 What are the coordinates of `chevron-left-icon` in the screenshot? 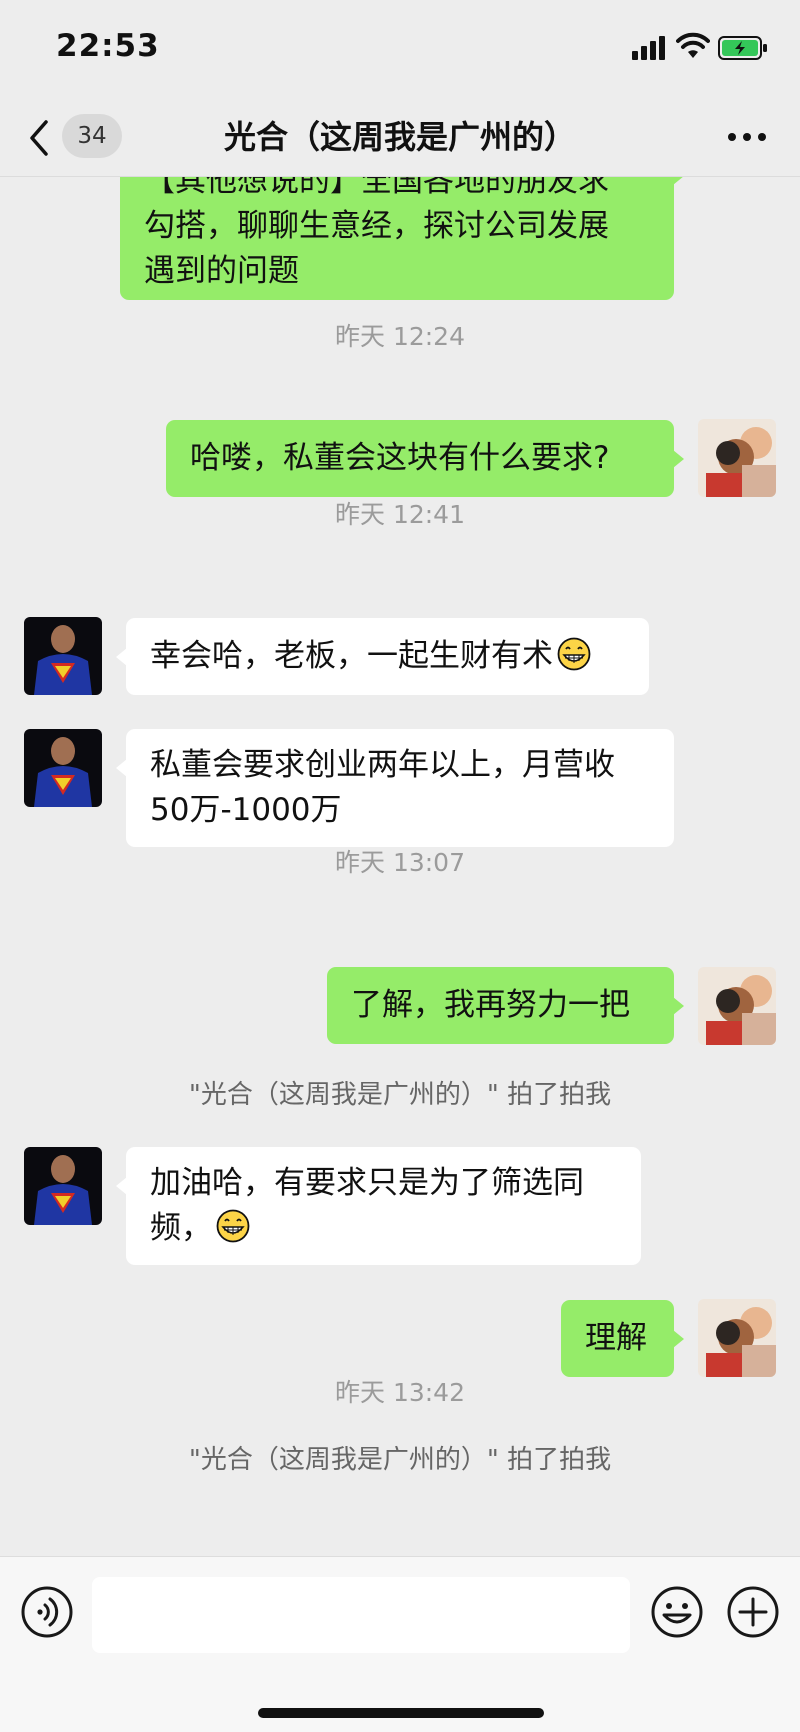 It's located at (40, 138).